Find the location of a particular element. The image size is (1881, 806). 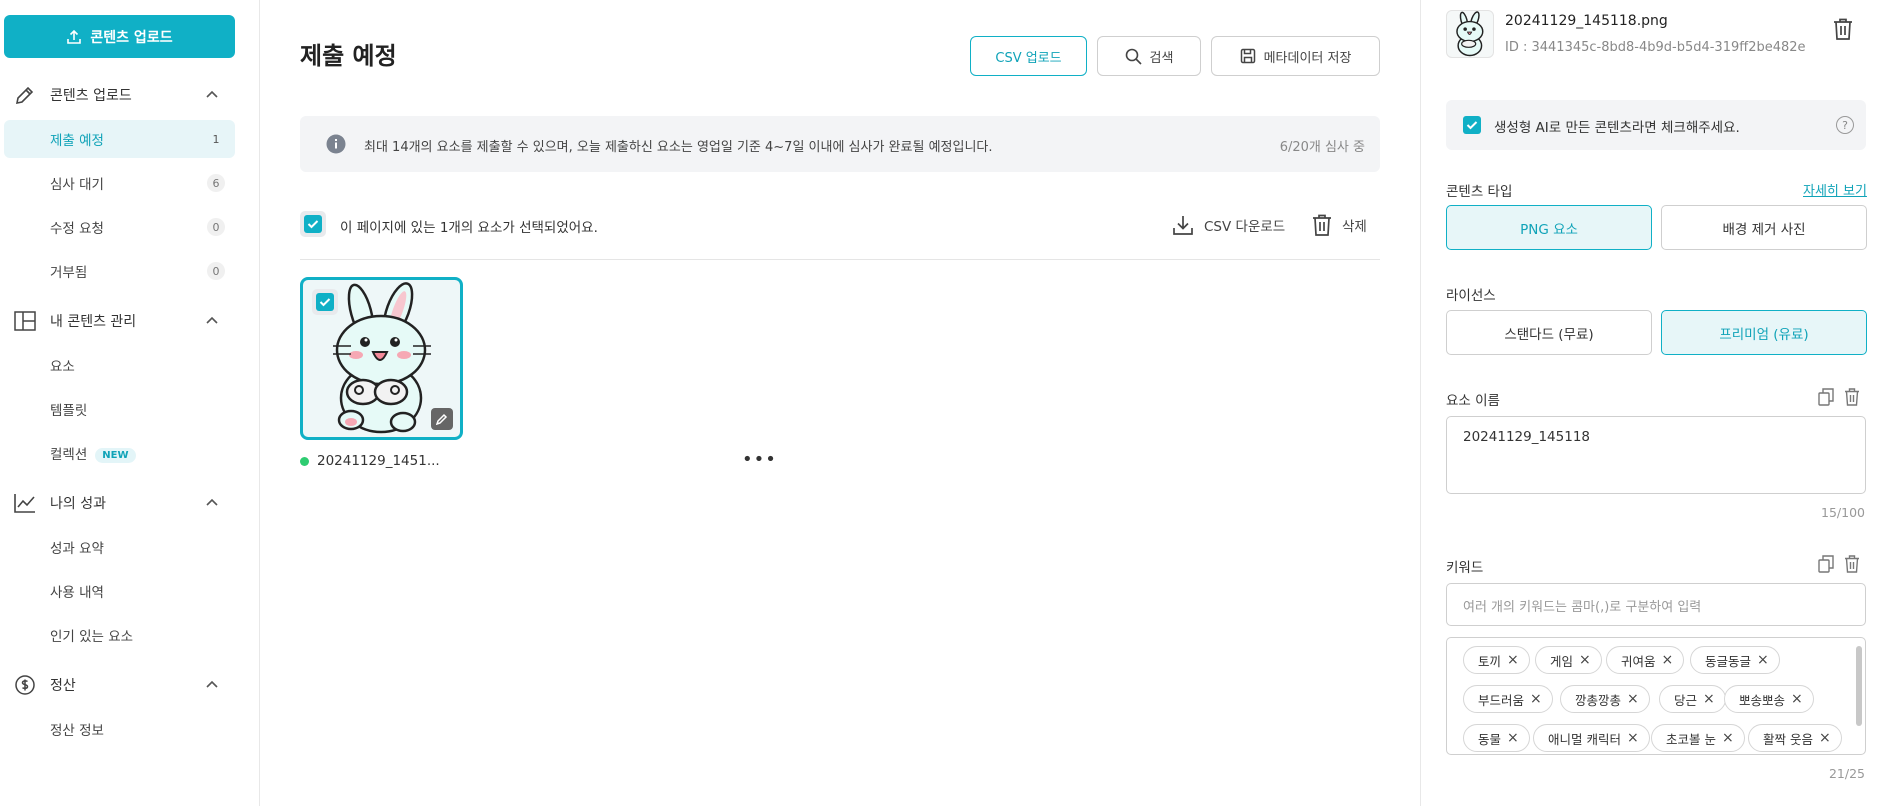

element-name-label: 요소 이름 is located at coordinates (1473, 401).